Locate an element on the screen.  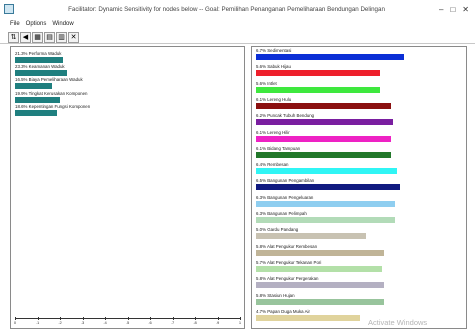
alternative-row: 5.6% Intlet is located at coordinates (318, 87).